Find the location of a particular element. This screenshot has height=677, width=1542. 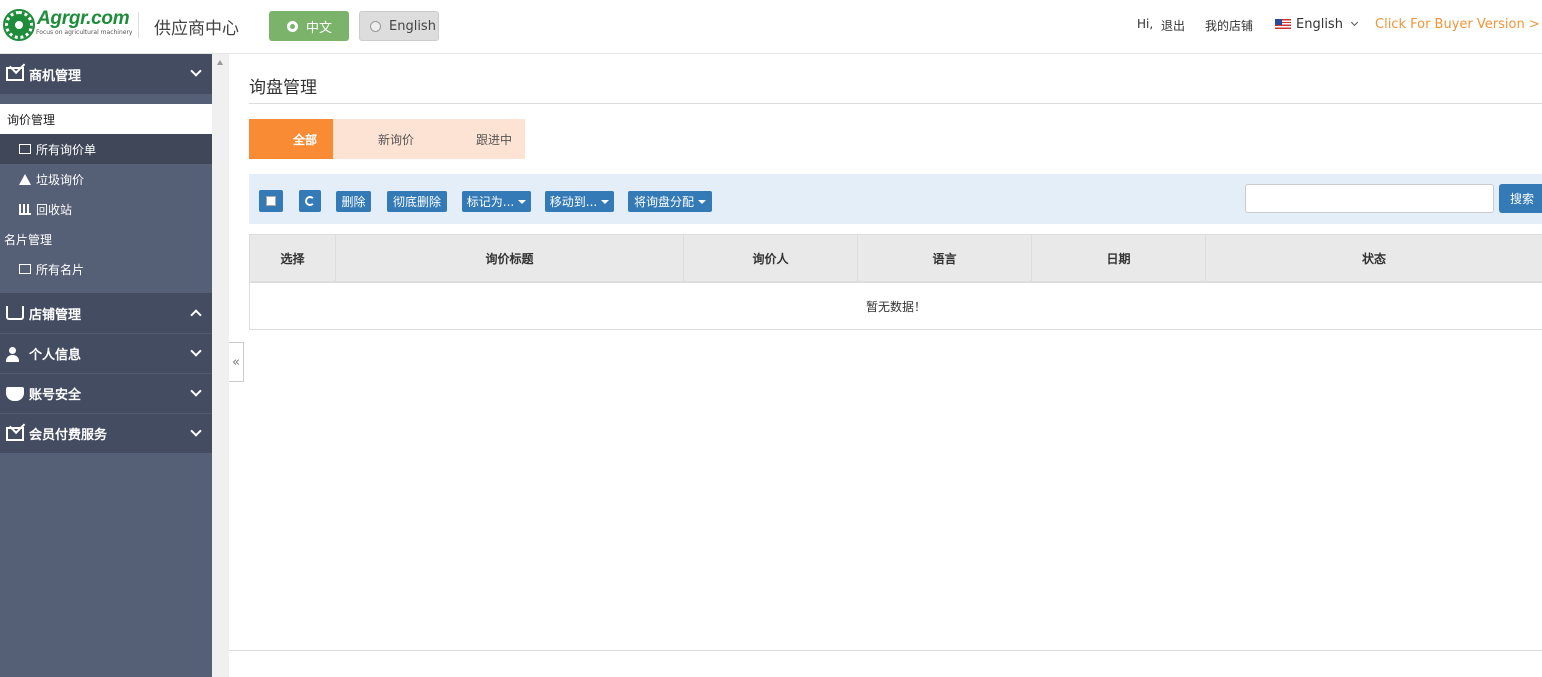

warning-icon is located at coordinates (25, 179).